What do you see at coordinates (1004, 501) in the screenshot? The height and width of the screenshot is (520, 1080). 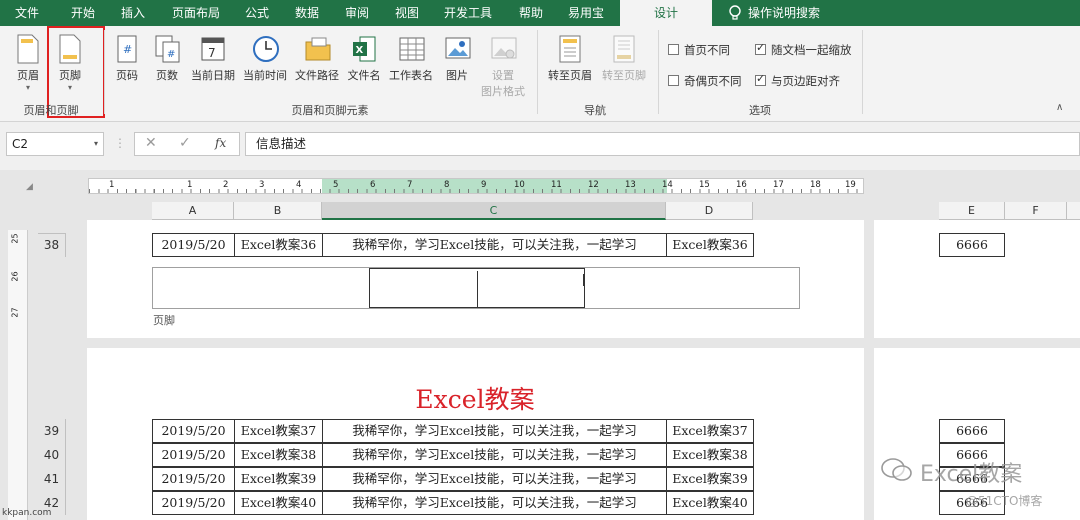 I see `watermark-sub: @51CTO博客` at bounding box center [1004, 501].